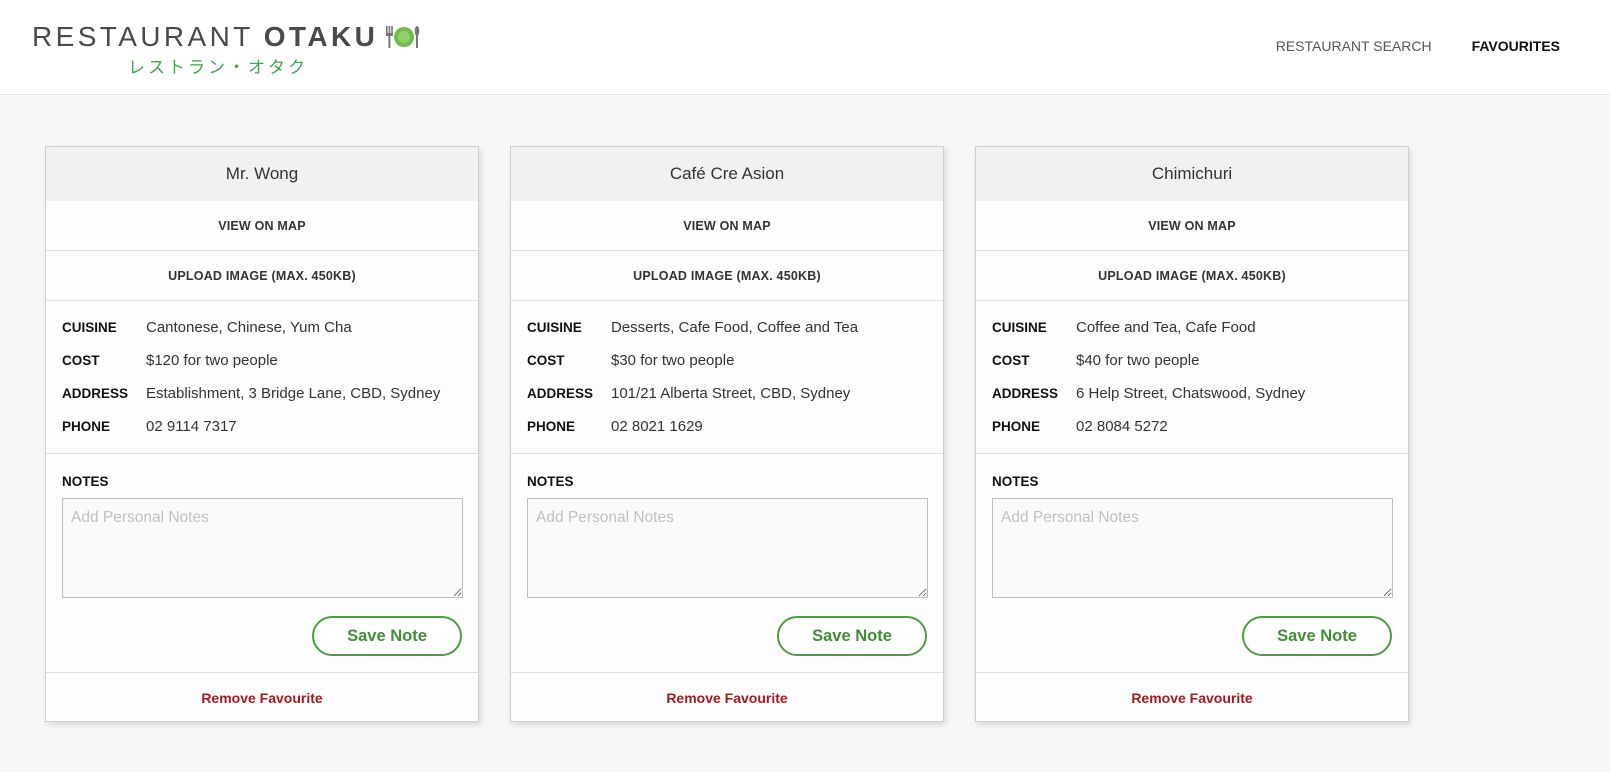 The height and width of the screenshot is (772, 1610). I want to click on phone-row: PHONE 02 8021 1629, so click(727, 434).